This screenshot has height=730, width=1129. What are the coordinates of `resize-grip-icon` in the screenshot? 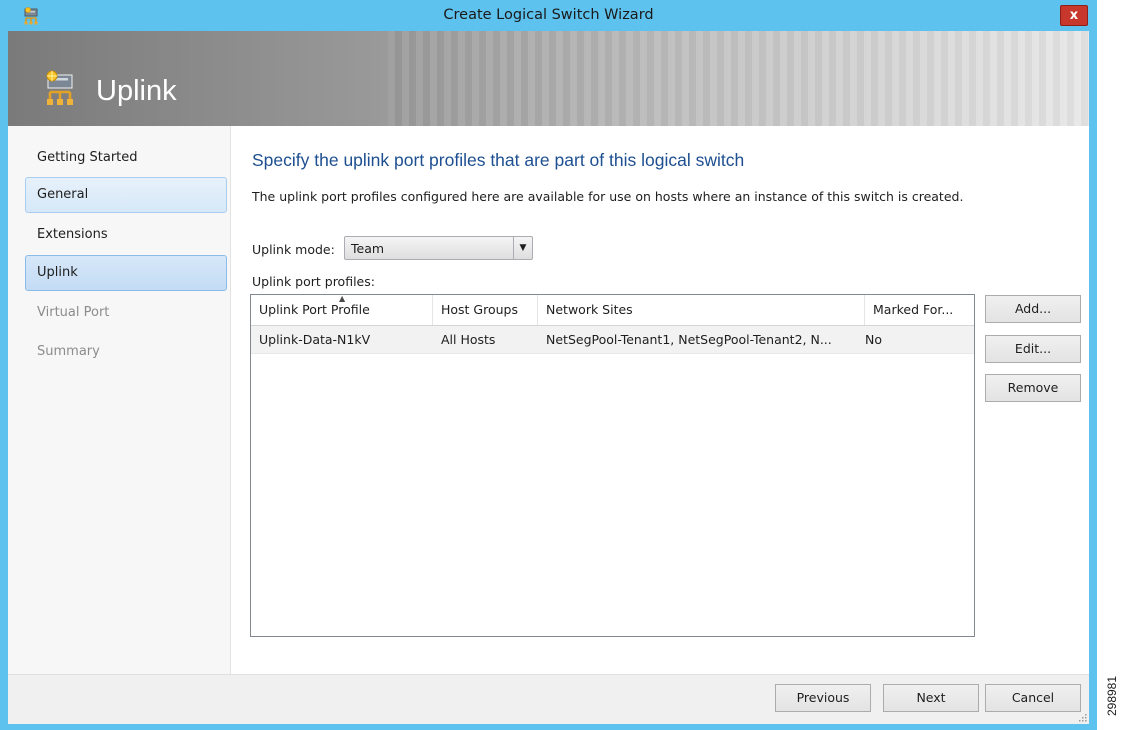 It's located at (1082, 717).